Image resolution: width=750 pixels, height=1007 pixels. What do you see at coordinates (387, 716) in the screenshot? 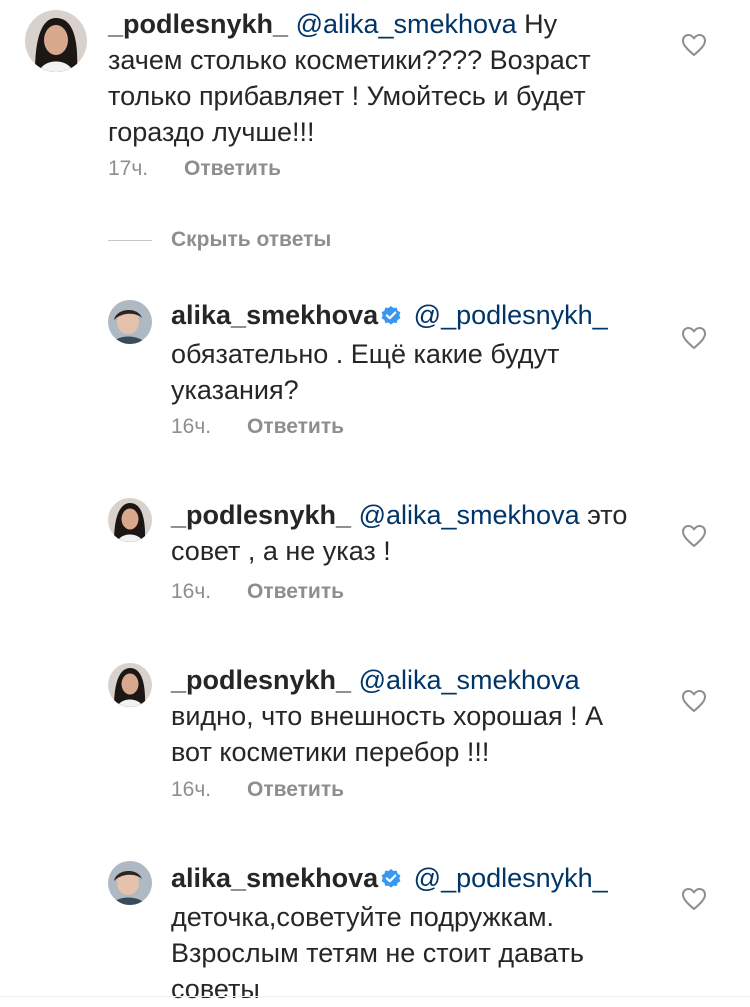
I see `comment-text: видно, что внешность хорошая ! А` at bounding box center [387, 716].